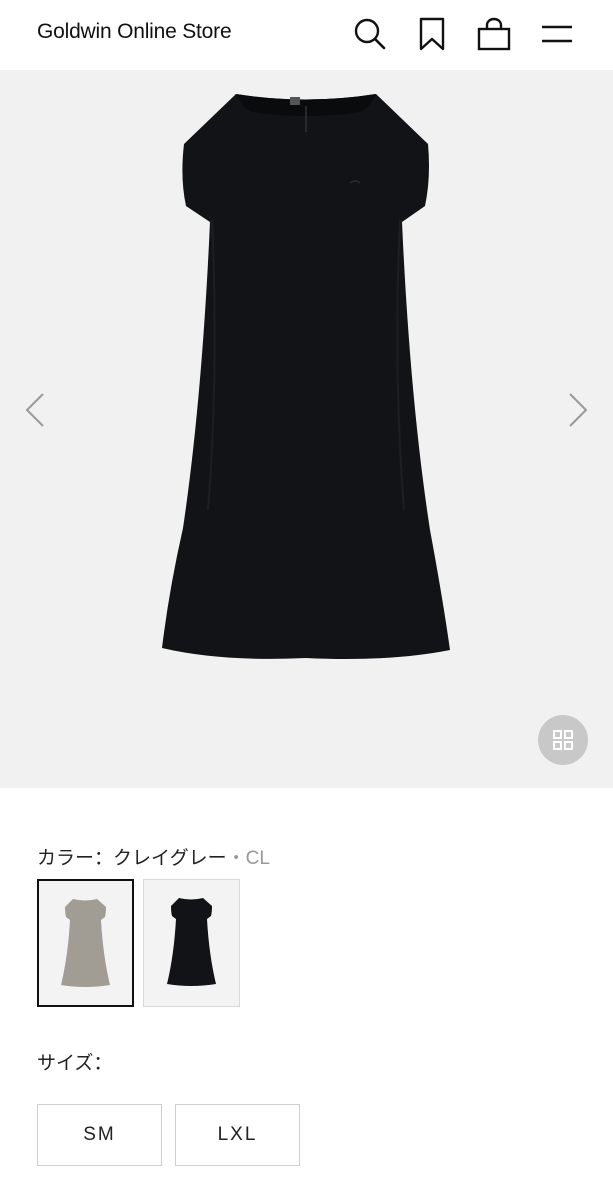 This screenshot has height=1200, width=613. What do you see at coordinates (432, 34) in the screenshot?
I see `bookmark-icon` at bounding box center [432, 34].